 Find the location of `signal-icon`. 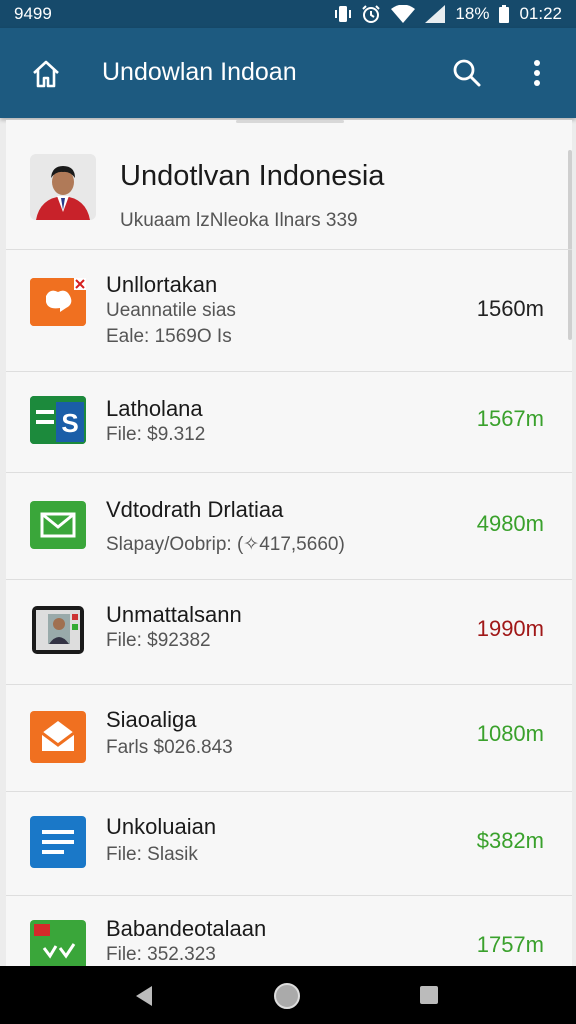

signal-icon is located at coordinates (435, 14).